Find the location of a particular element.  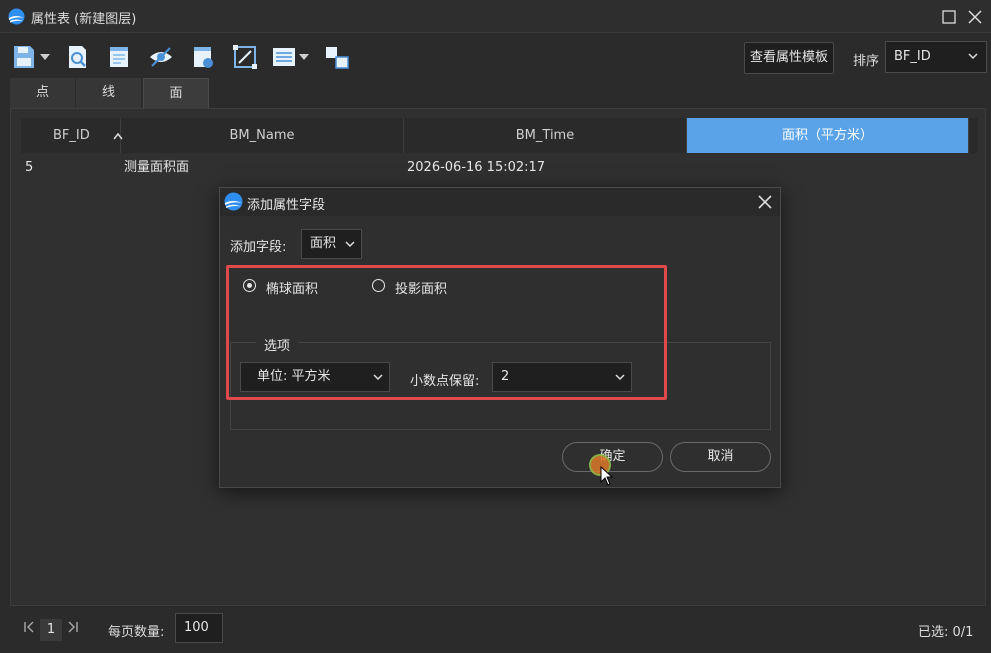

cell-bf-id: 5 is located at coordinates (29, 167).